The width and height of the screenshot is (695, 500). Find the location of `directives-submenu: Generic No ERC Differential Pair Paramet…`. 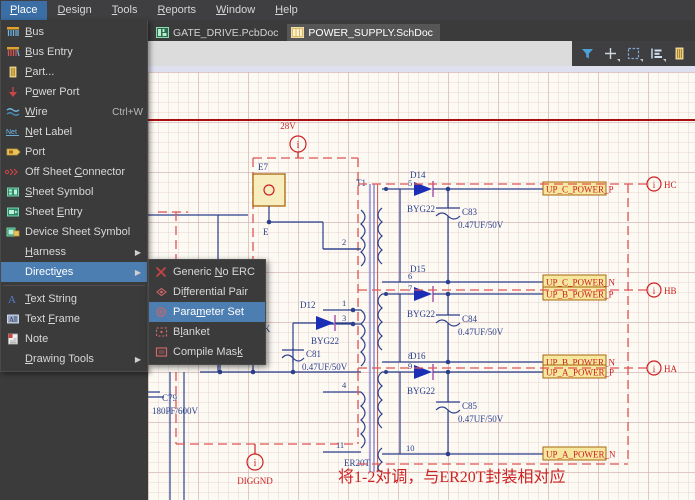

directives-submenu: Generic No ERC Differential Pair Paramet… is located at coordinates (207, 312).